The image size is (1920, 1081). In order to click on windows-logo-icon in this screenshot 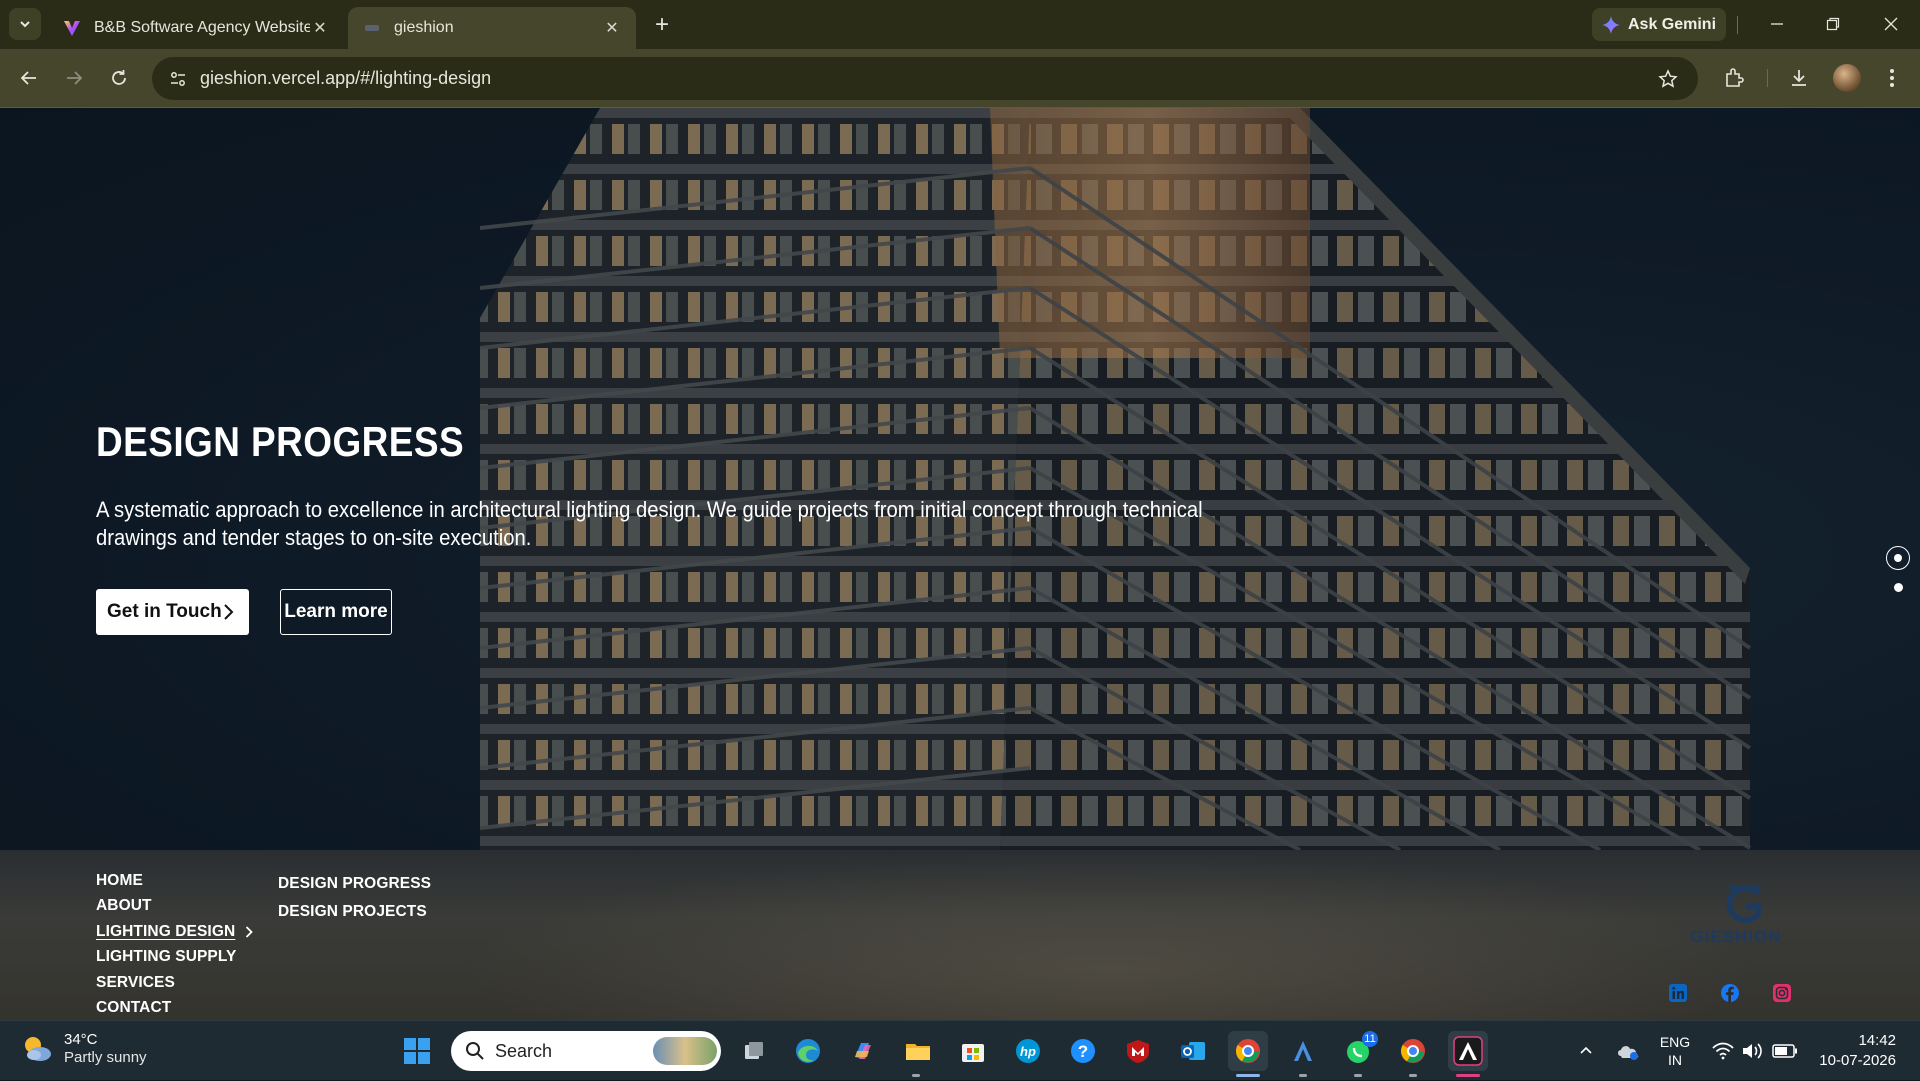, I will do `click(417, 1051)`.